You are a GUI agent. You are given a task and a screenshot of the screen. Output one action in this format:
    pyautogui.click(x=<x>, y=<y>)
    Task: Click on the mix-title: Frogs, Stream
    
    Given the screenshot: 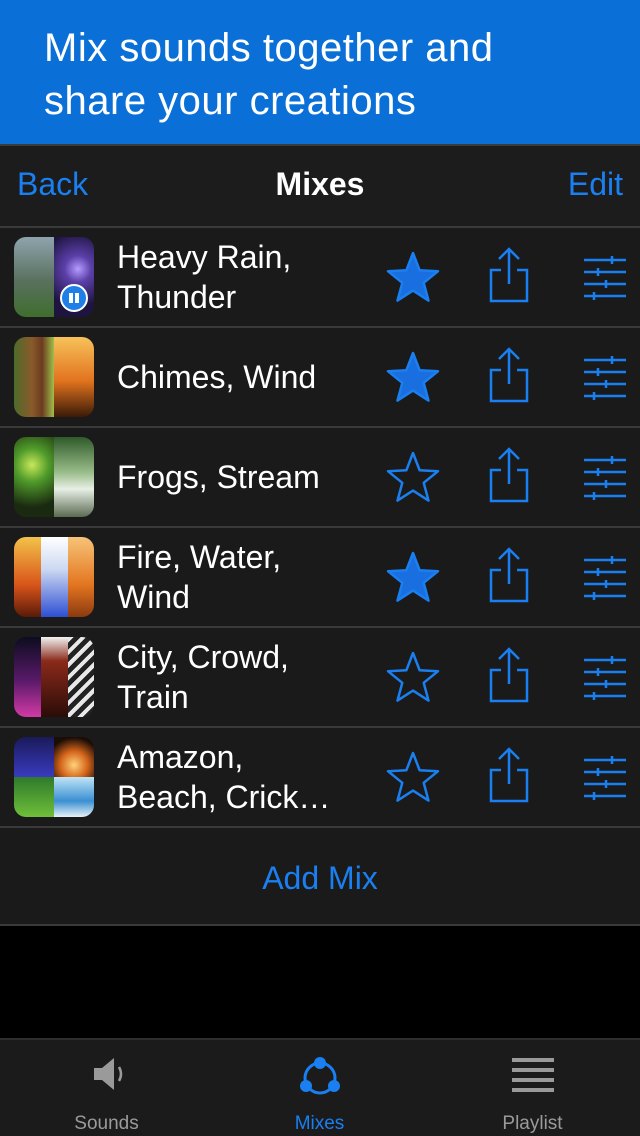 What is the action you would take?
    pyautogui.click(x=242, y=477)
    